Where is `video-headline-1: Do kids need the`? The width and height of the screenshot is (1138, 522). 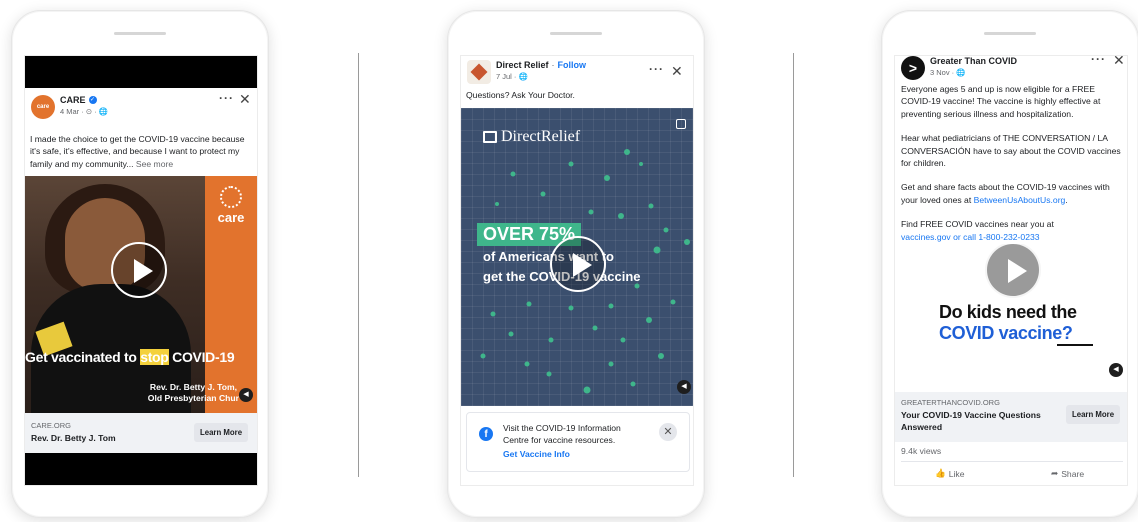 video-headline-1: Do kids need the is located at coordinates (1008, 312).